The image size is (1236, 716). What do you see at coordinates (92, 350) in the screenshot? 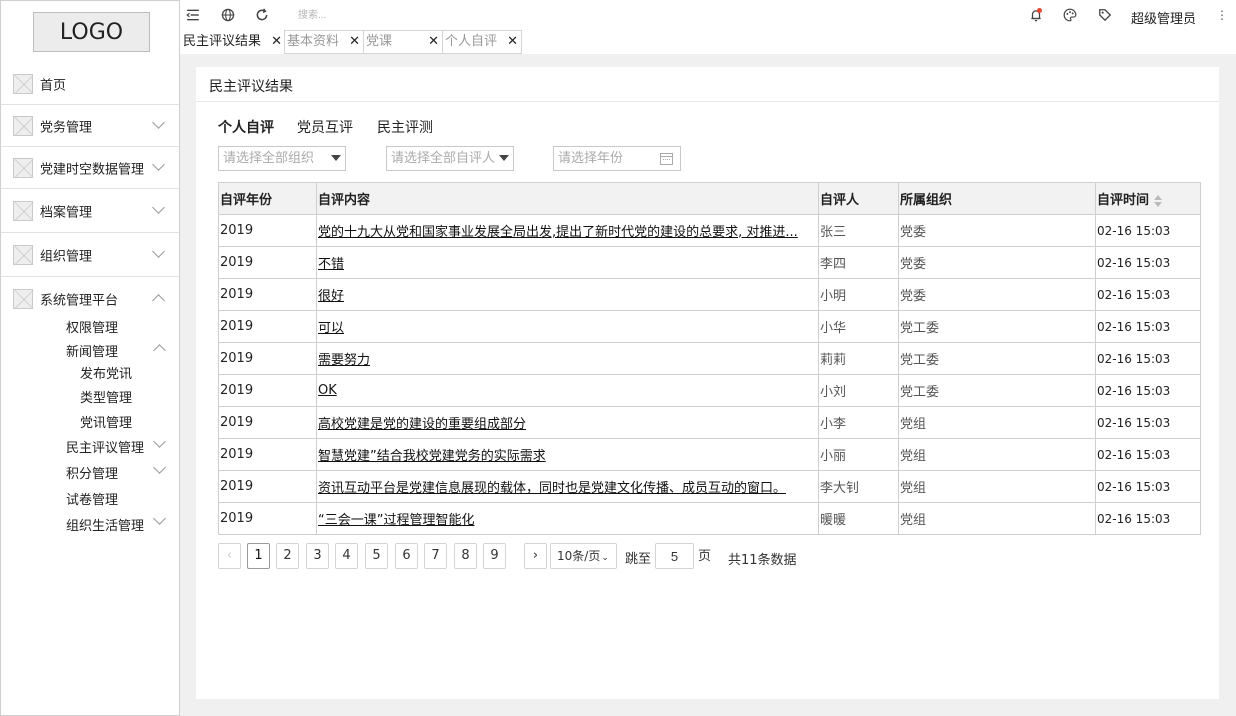
I see `submenu-news: 新闻管理` at bounding box center [92, 350].